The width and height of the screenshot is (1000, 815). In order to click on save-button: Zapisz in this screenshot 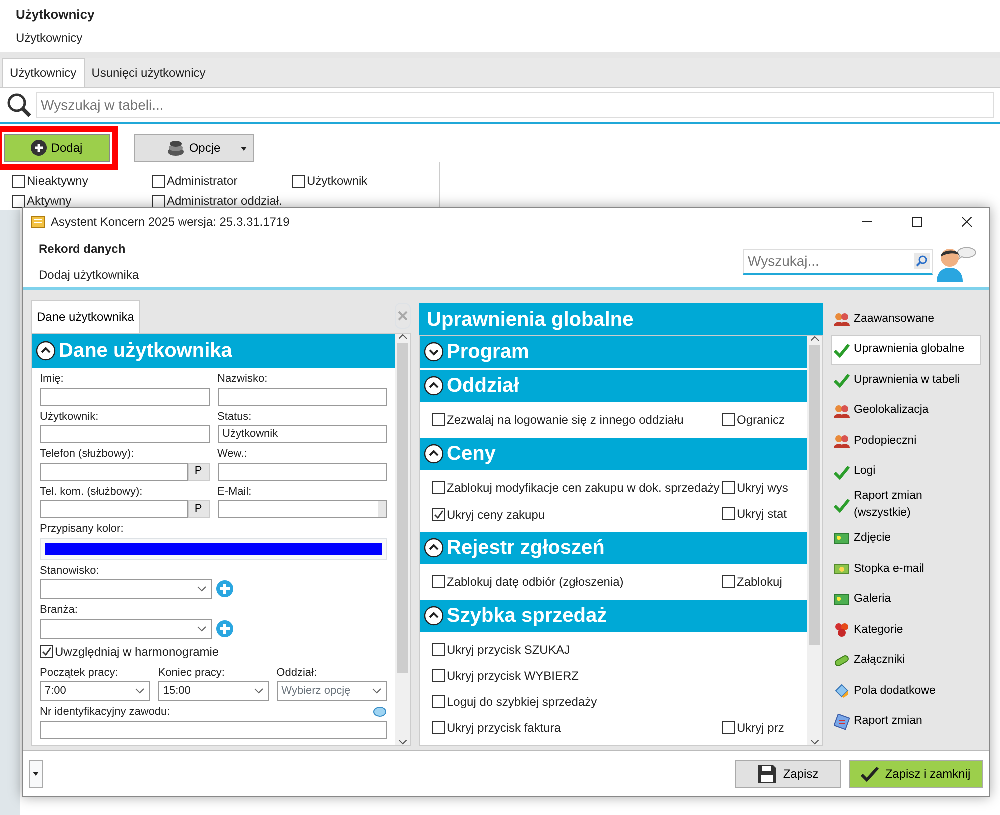, I will do `click(788, 774)`.